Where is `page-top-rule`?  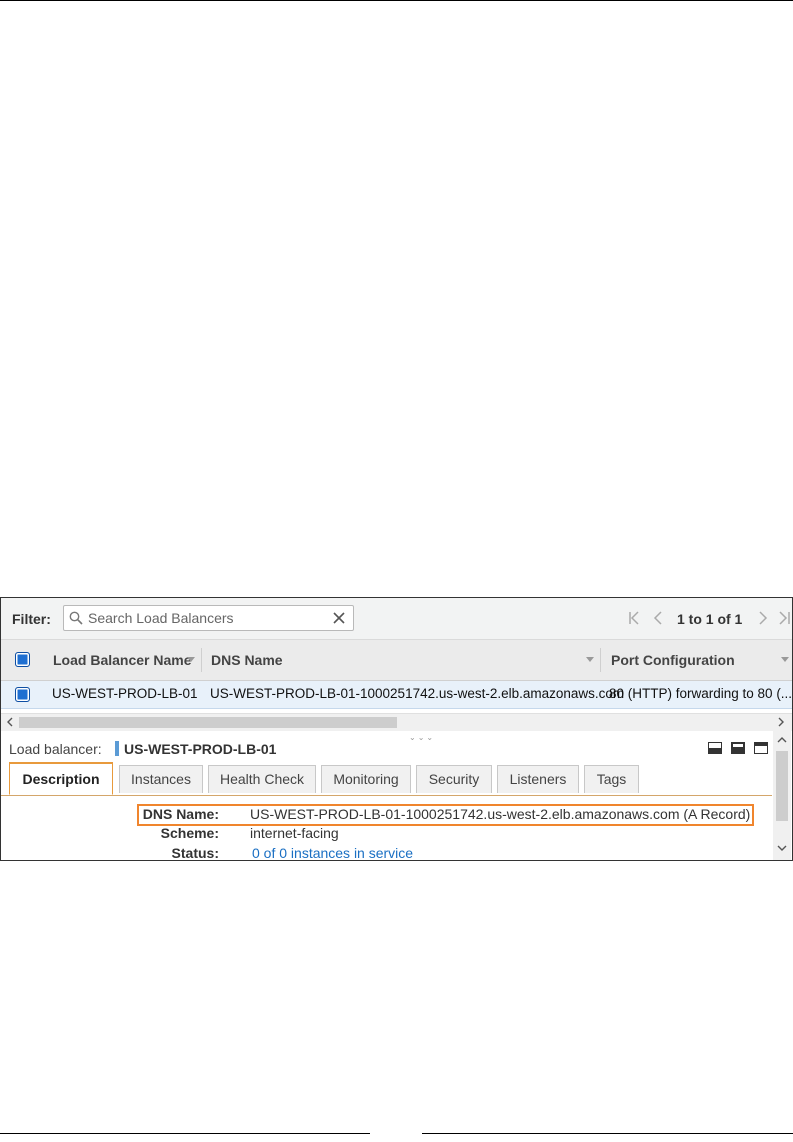 page-top-rule is located at coordinates (396, 0).